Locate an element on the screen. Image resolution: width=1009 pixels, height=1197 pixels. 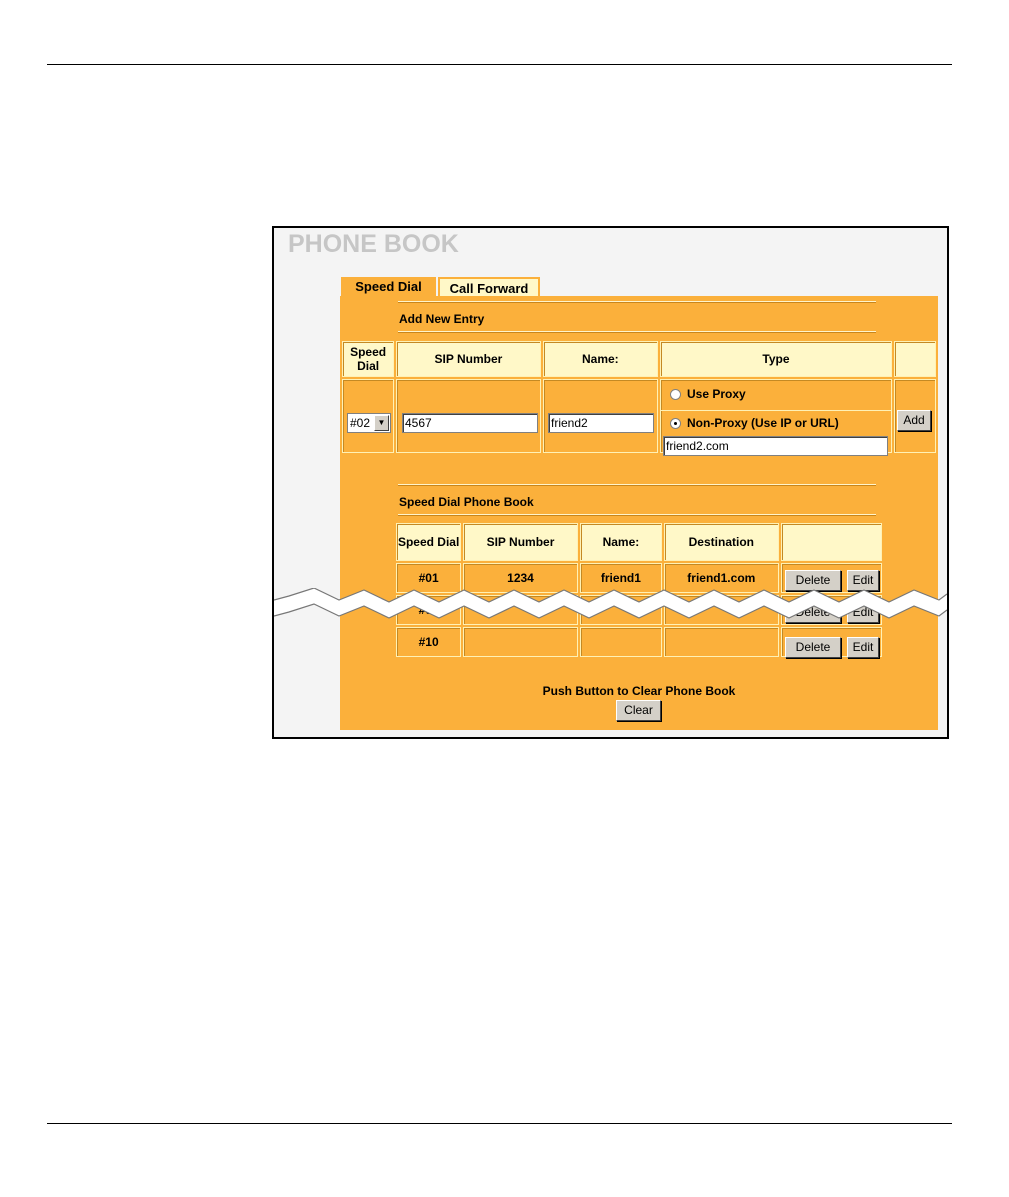
row-speed-dial: #10 is located at coordinates (429, 642).